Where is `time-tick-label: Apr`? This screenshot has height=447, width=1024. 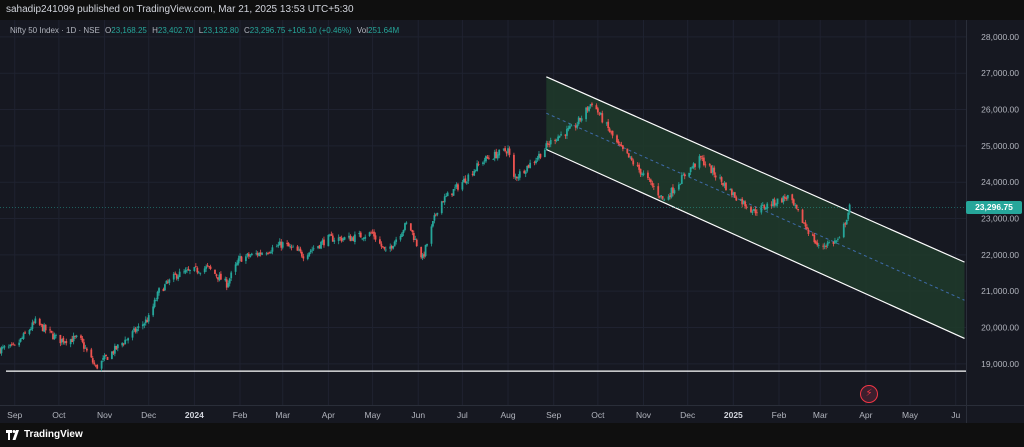 time-tick-label: Apr is located at coordinates (865, 415).